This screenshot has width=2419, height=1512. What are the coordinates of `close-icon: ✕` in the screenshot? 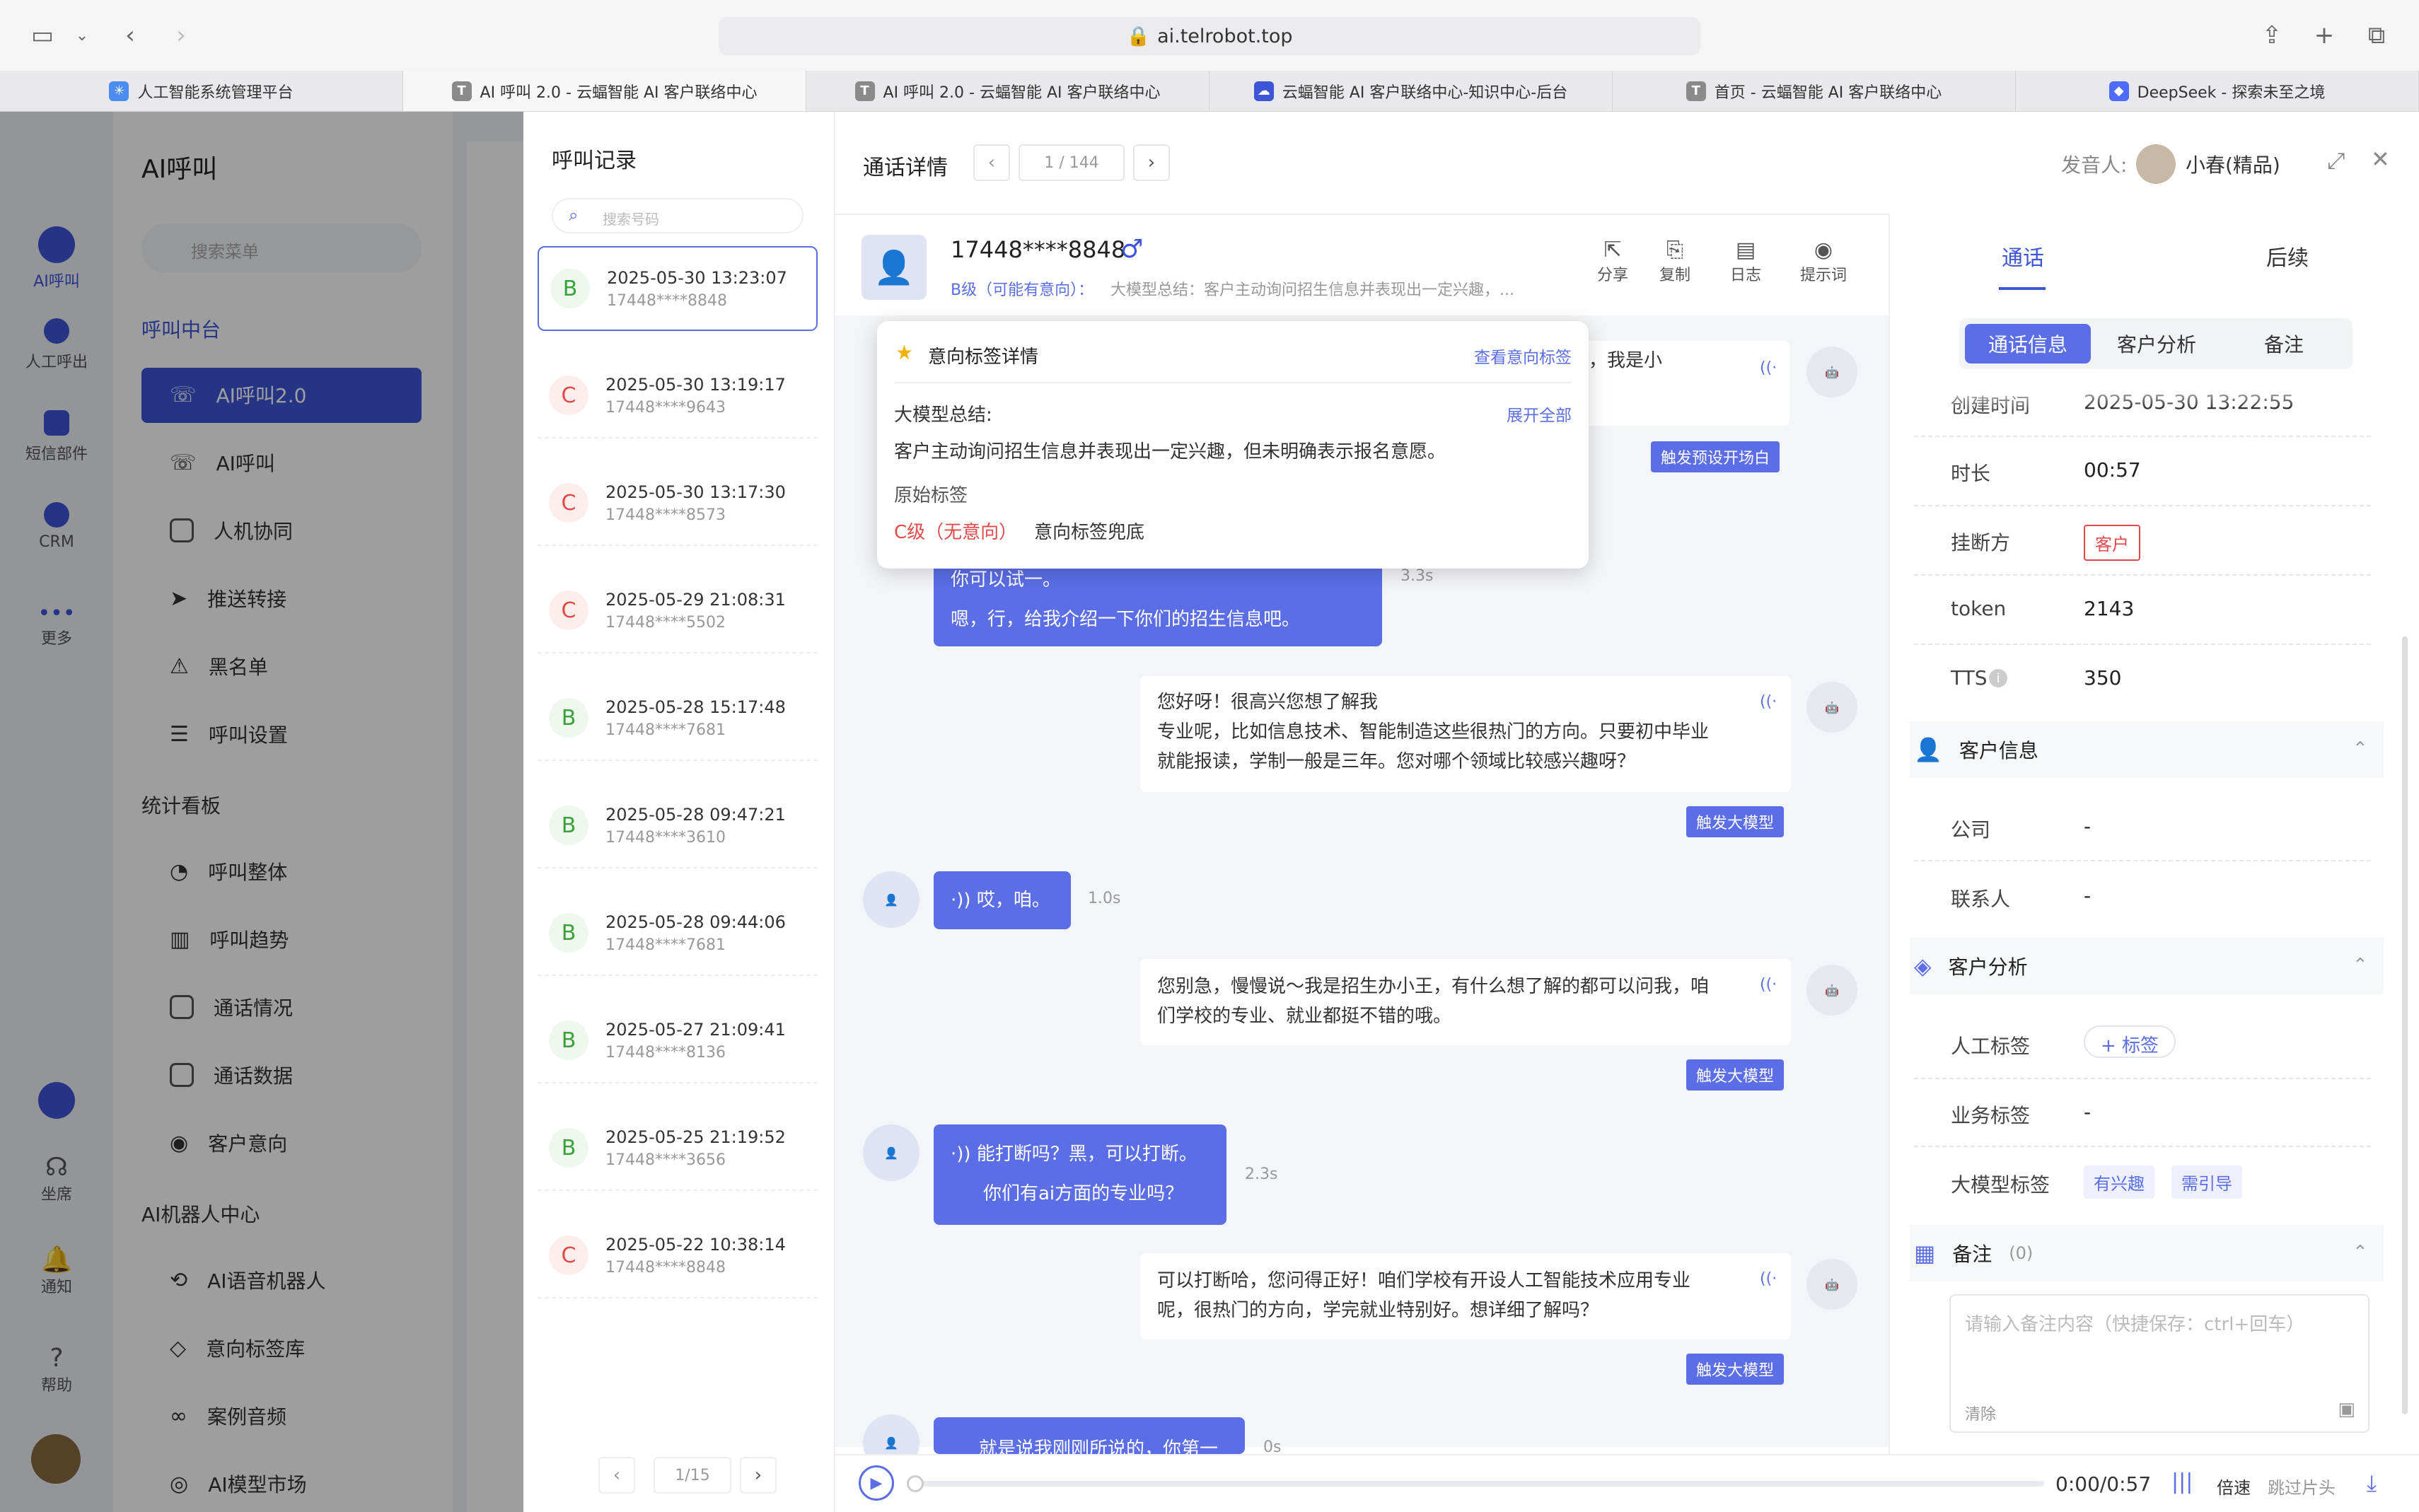 It's located at (2381, 159).